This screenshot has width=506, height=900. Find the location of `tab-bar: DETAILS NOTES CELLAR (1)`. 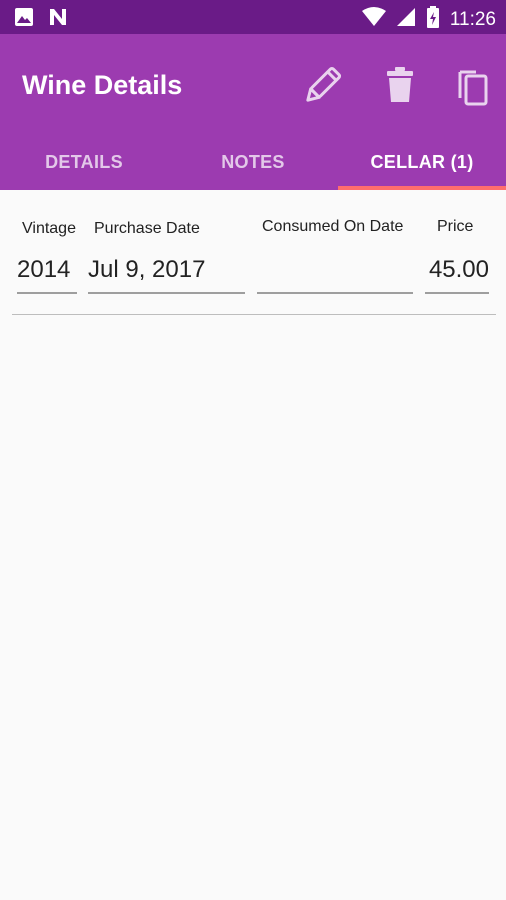

tab-bar: DETAILS NOTES CELLAR (1) is located at coordinates (253, 162).